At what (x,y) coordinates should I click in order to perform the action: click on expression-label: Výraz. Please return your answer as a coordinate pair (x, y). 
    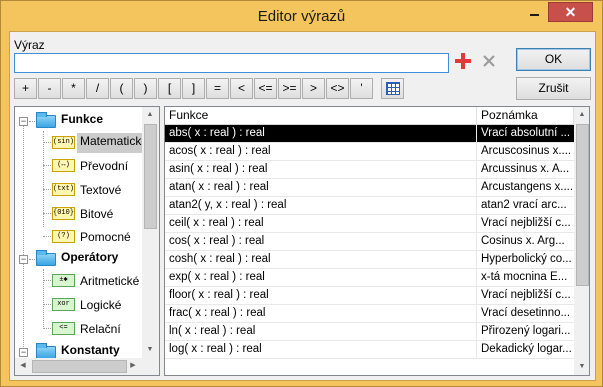
    Looking at the image, I should click on (29, 45).